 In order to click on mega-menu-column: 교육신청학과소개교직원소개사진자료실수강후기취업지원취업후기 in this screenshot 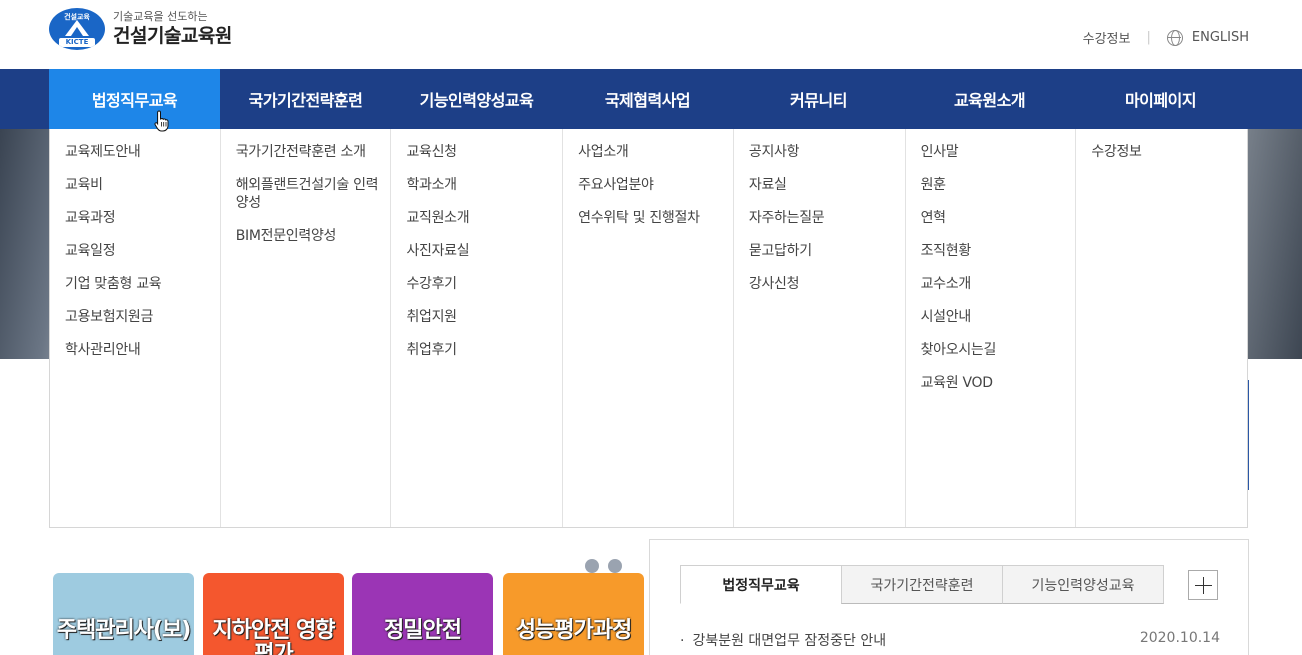, I will do `click(477, 328)`.